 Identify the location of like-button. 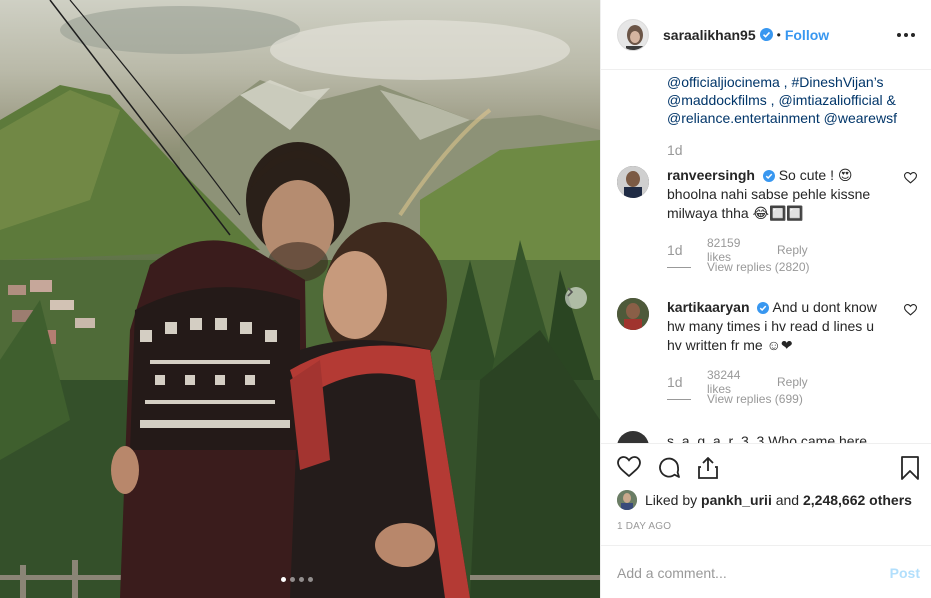
(629, 470).